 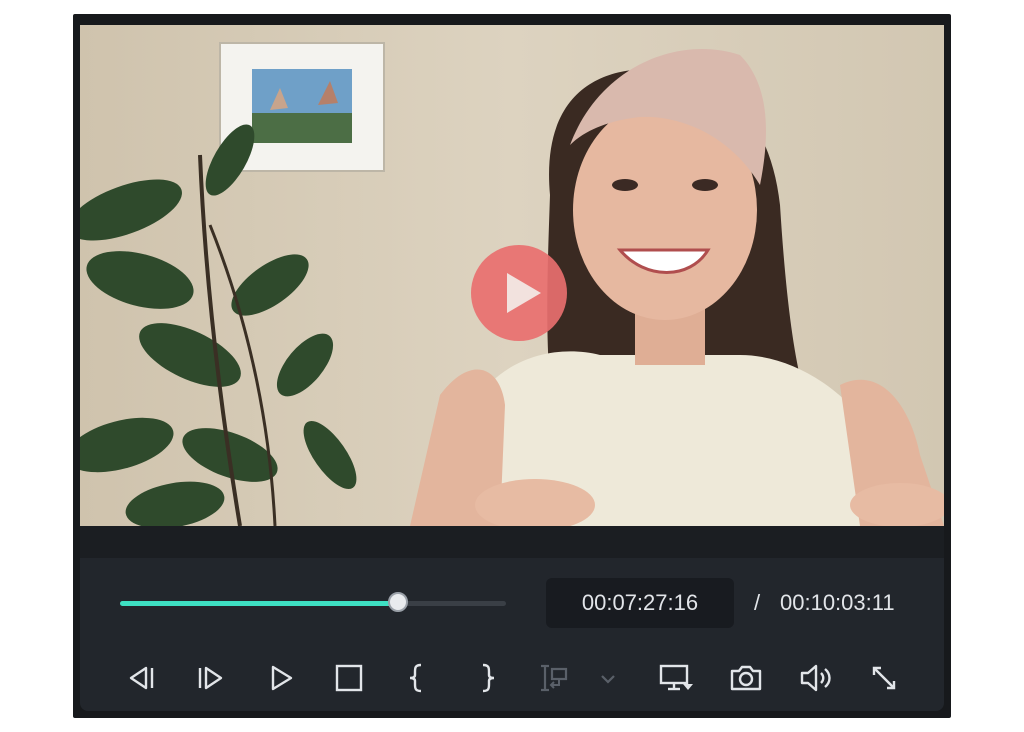 I want to click on play-overlay-button, so click(x=519, y=293).